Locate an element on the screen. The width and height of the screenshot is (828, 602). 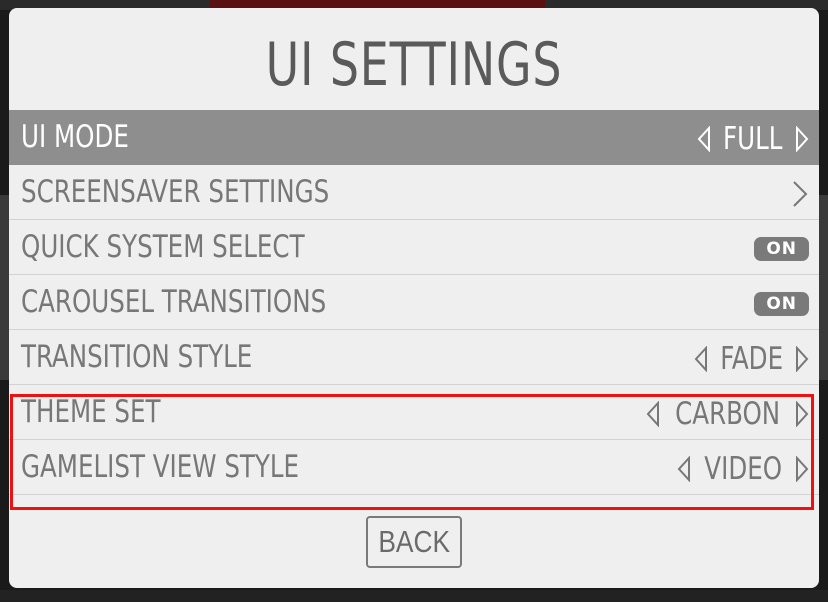
back-button-label: BACK is located at coordinates (414, 541).